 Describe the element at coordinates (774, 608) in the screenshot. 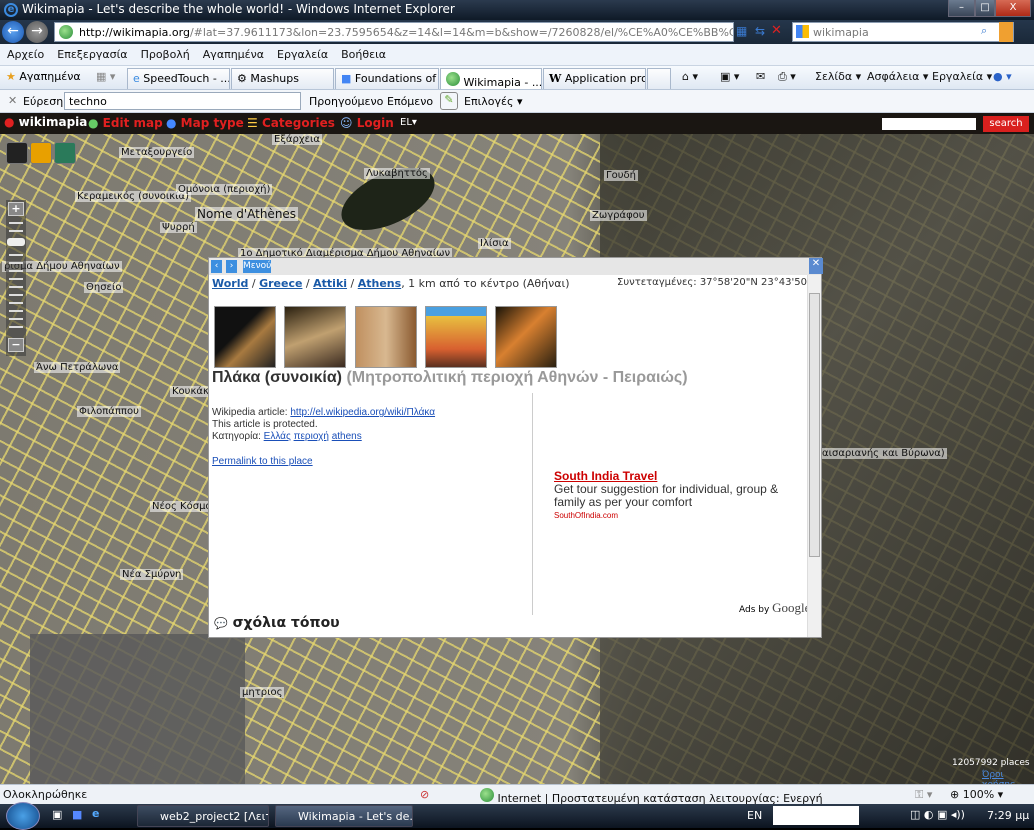

I see `ads-by-google: Ads by Google` at that location.